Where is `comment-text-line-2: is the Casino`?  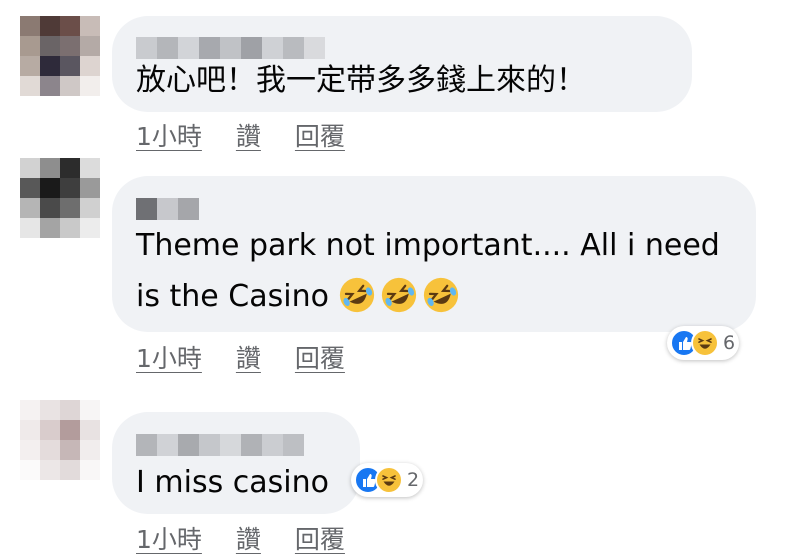 comment-text-line-2: is the Casino is located at coordinates (232, 296).